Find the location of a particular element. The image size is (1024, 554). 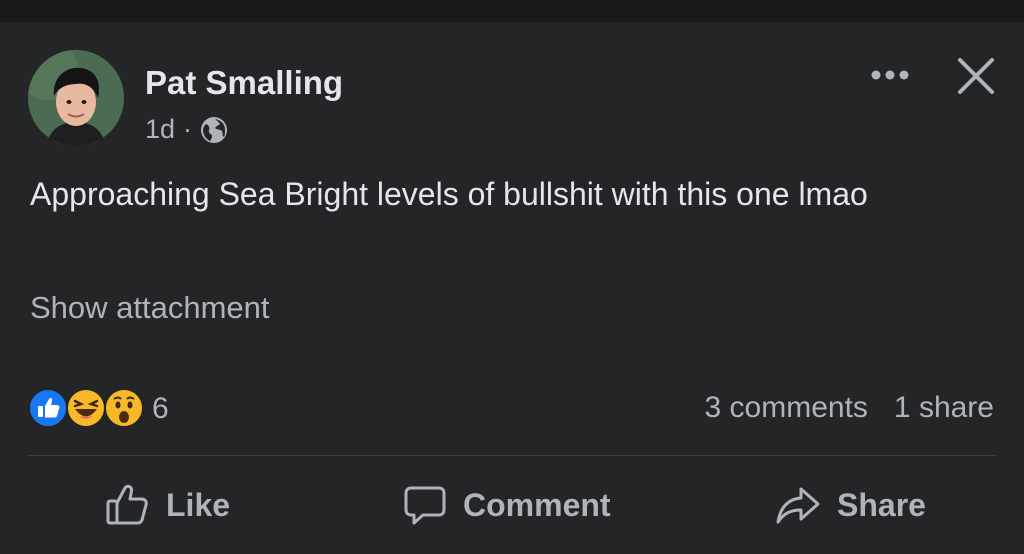

reaction-count: 6 is located at coordinates (160, 408).